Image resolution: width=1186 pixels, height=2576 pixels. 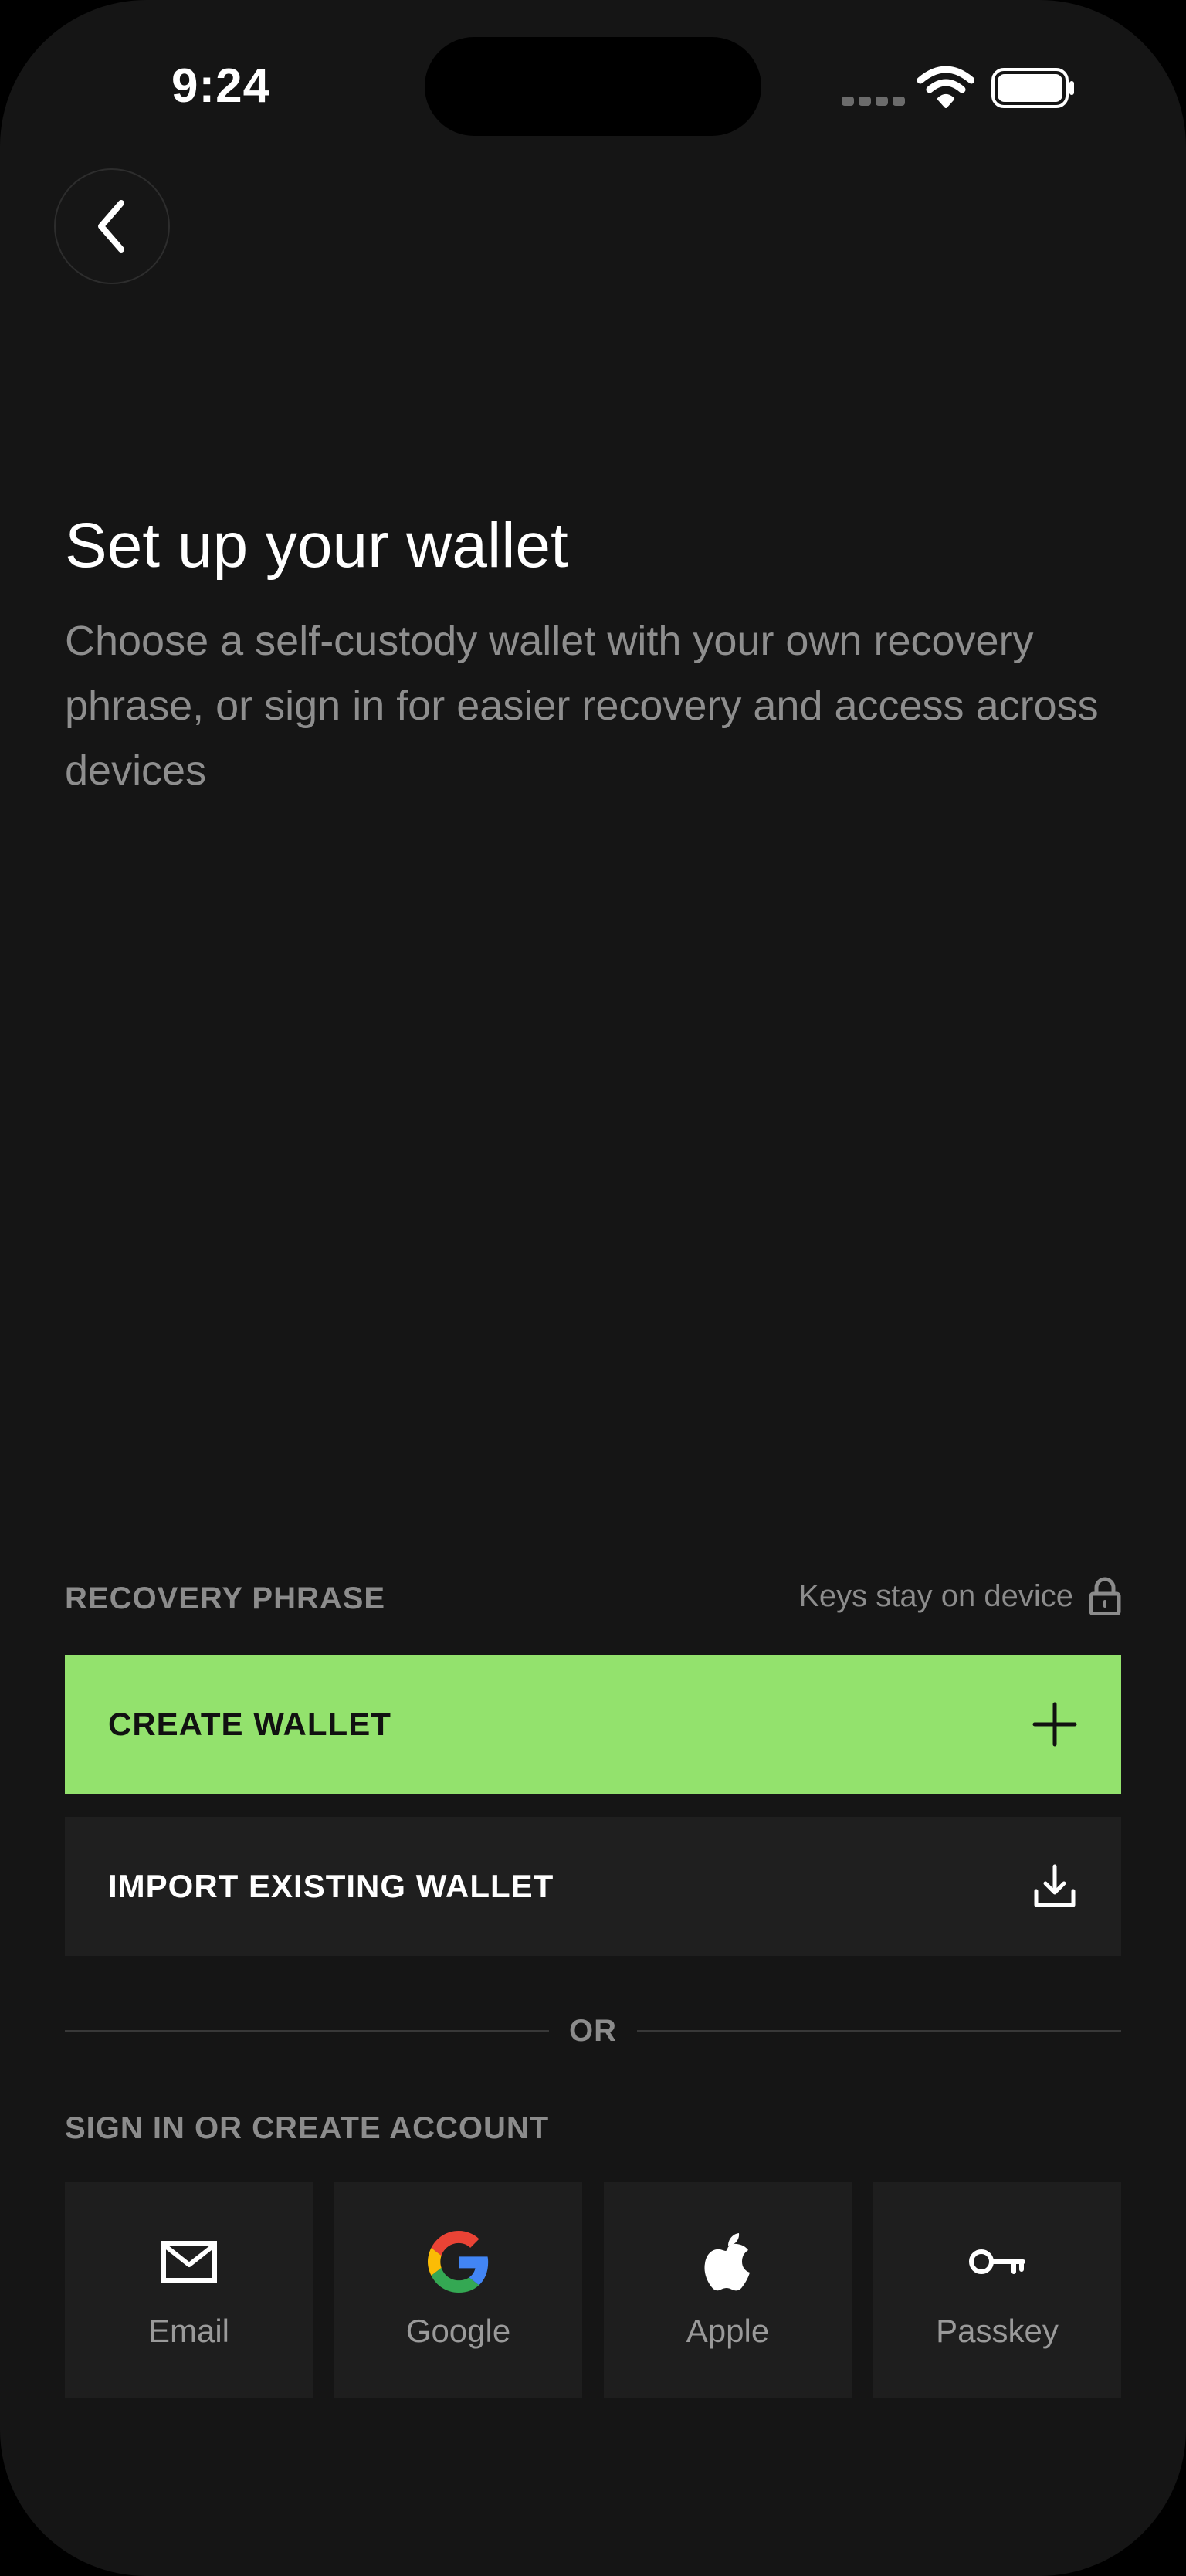 What do you see at coordinates (316, 545) in the screenshot?
I see `page-title: Set up your wallet` at bounding box center [316, 545].